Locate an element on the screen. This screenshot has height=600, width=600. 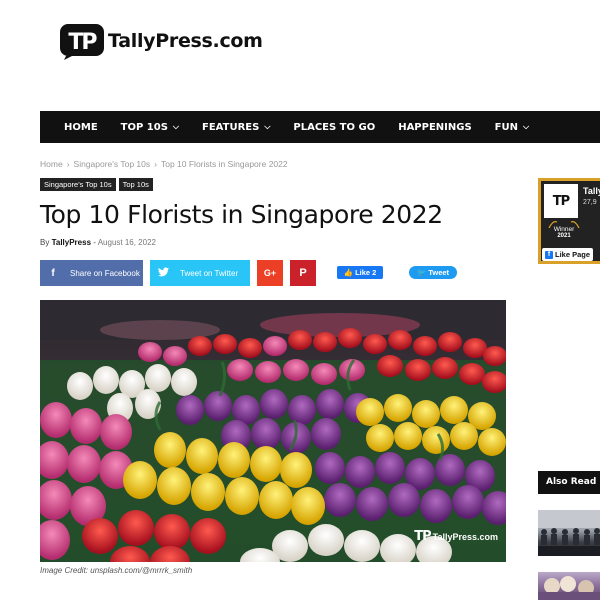
svg-text: TP is located at coordinates (82, 42).